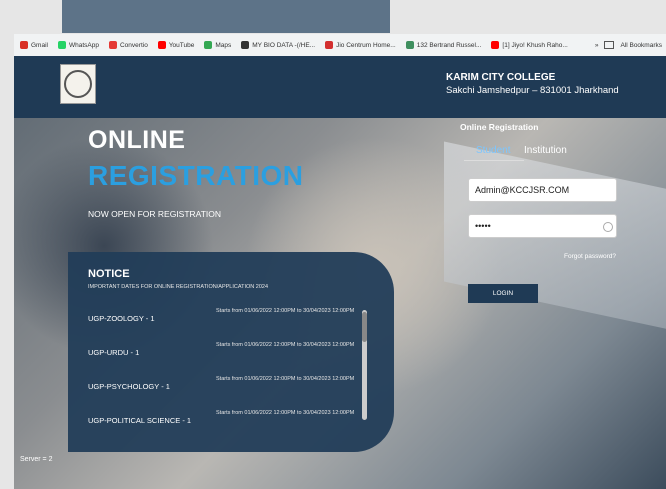 The height and width of the screenshot is (489, 666). Describe the element at coordinates (129, 386) in the screenshot. I see `course-name: UGP-PSYCHOLOGY - 1` at that location.